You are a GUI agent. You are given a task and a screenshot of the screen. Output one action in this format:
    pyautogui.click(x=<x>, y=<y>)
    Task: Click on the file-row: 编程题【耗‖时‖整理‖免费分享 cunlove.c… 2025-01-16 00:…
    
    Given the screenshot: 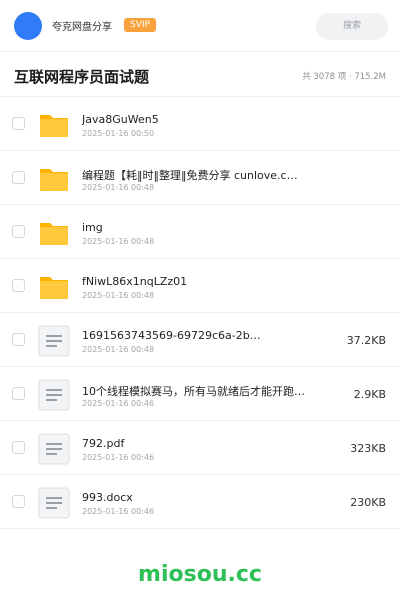 What is the action you would take?
    pyautogui.click(x=200, y=178)
    